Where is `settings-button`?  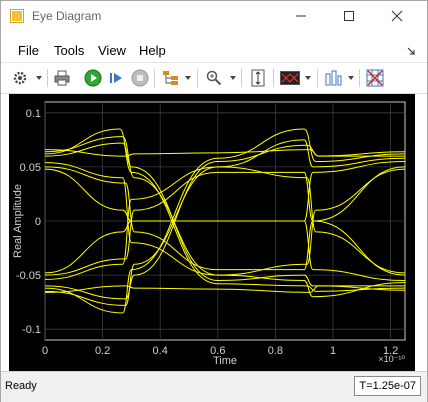 settings-button is located at coordinates (20, 78).